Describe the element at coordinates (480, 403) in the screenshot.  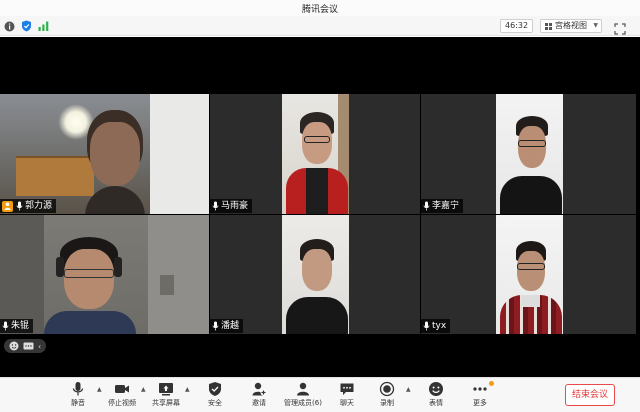
I see `more-label: 更多` at that location.